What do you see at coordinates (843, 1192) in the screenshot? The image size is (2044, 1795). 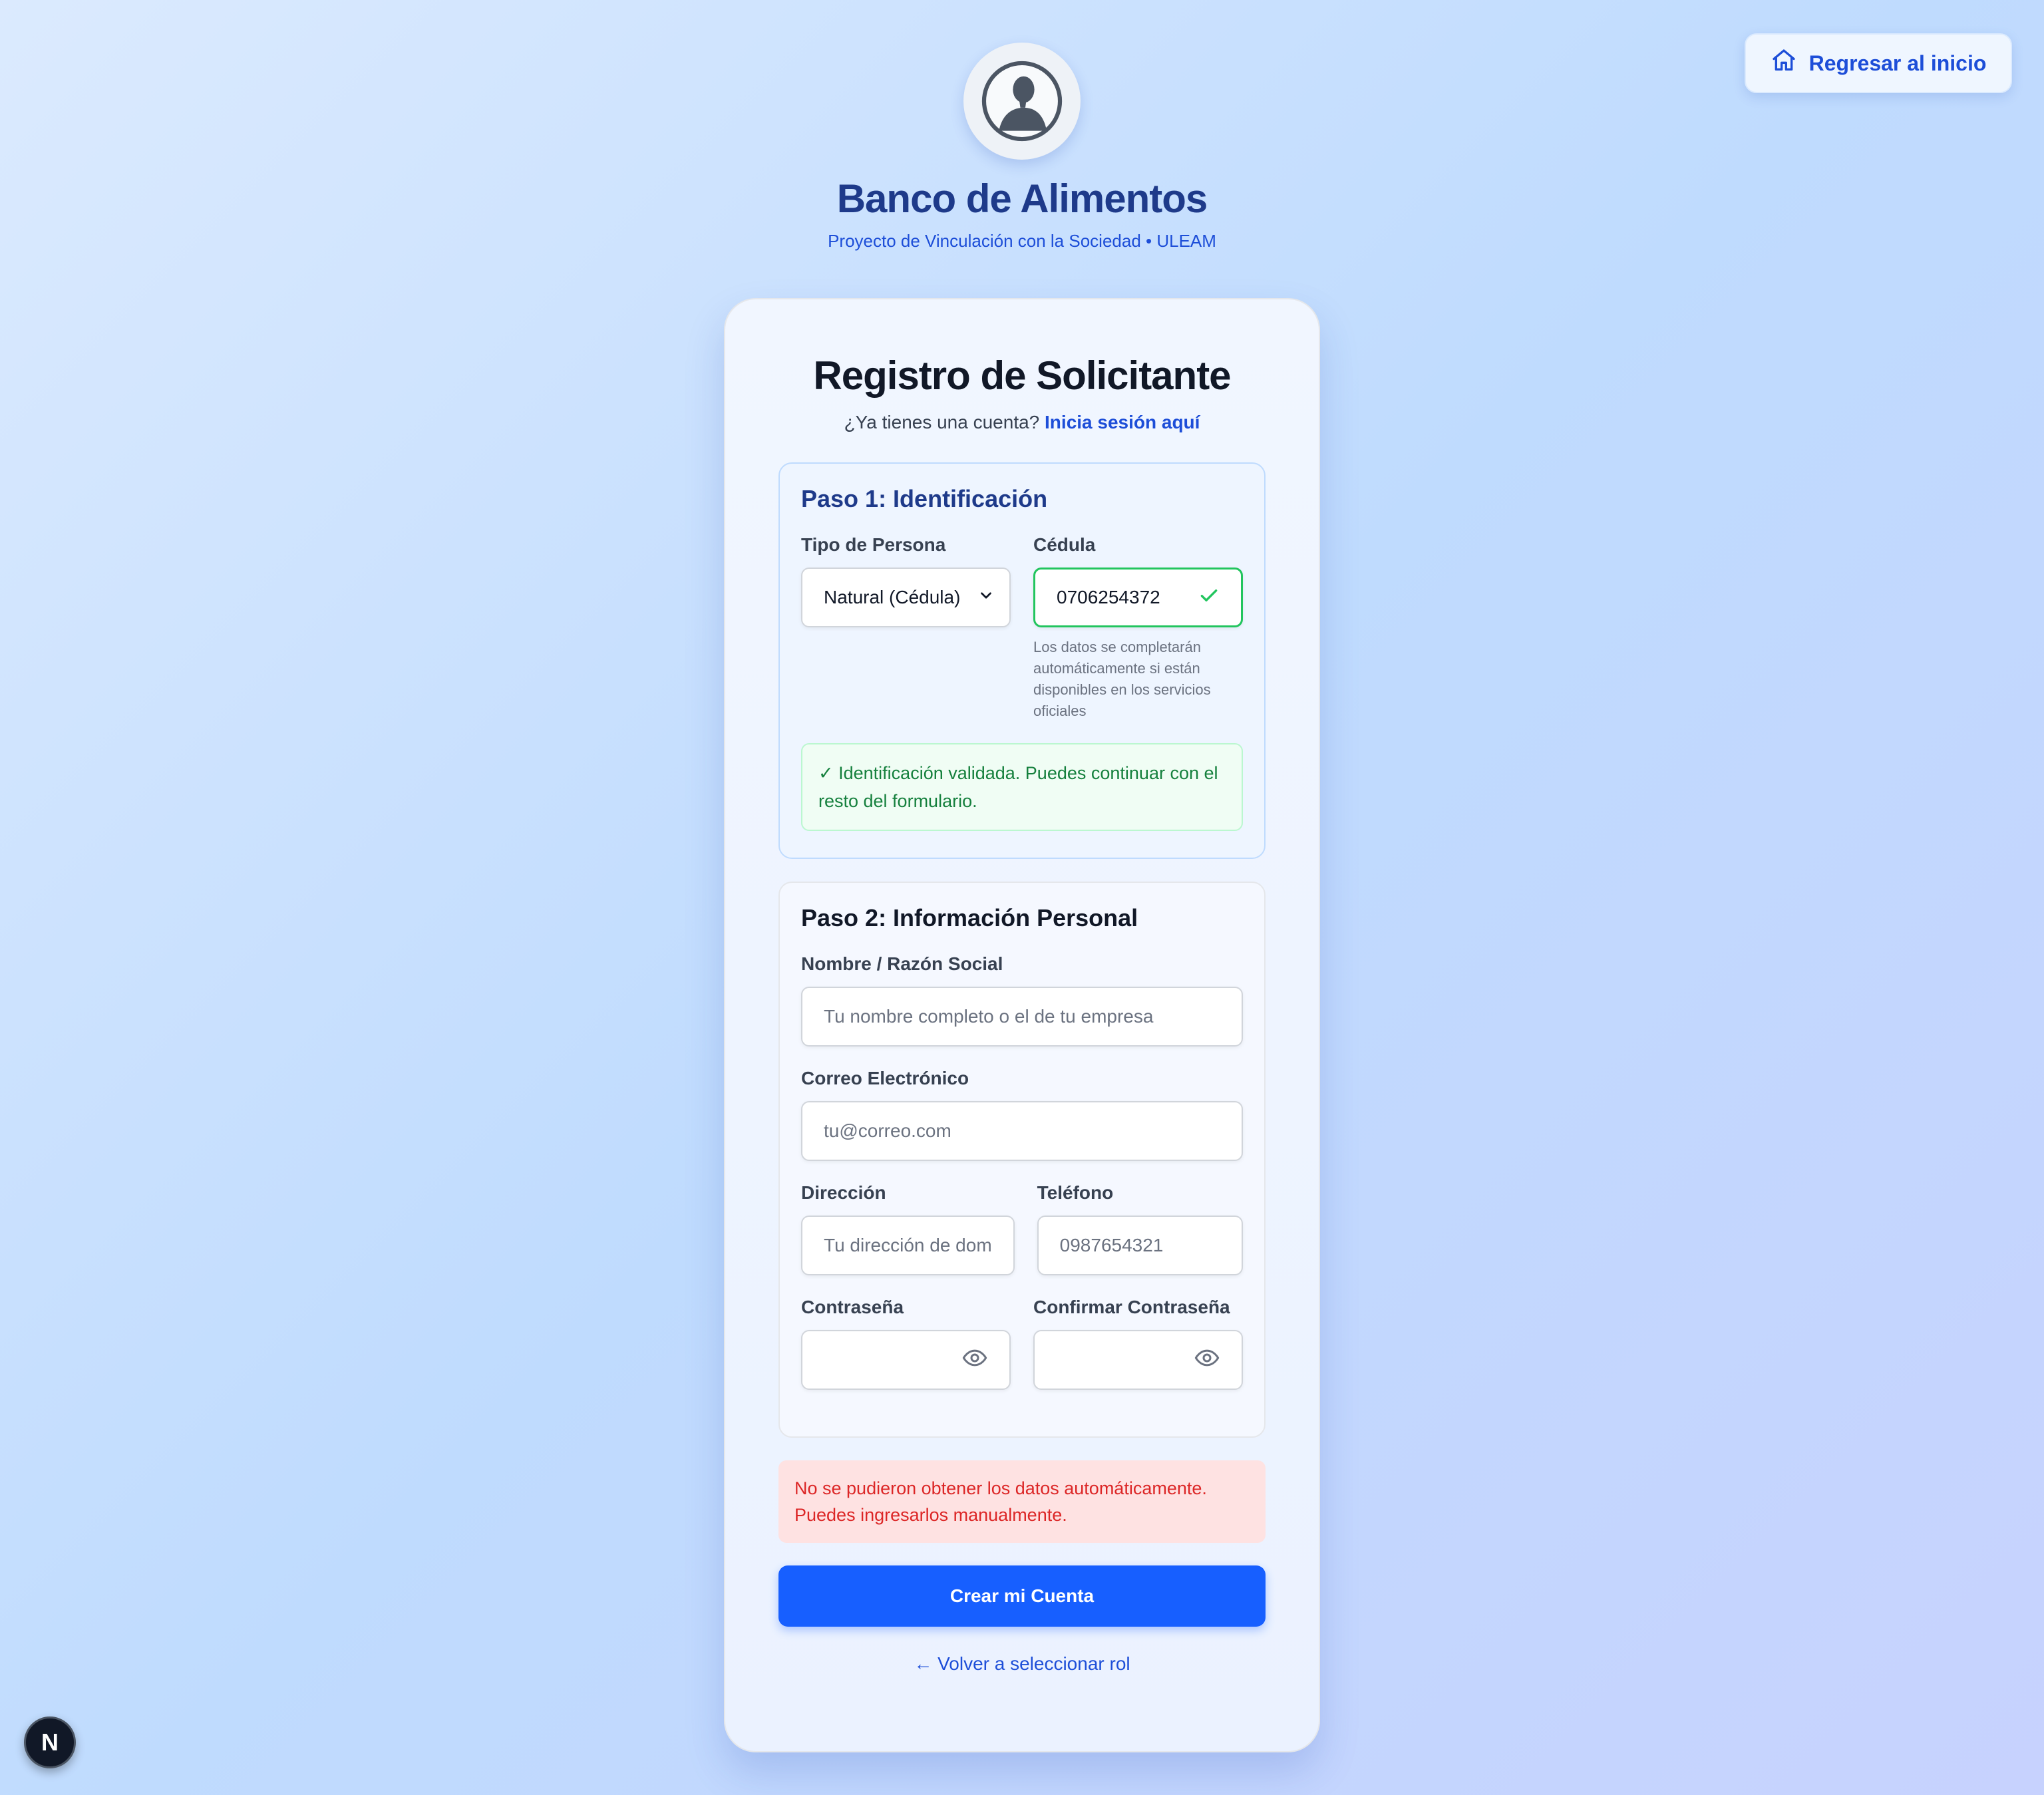 I see `address-label: Dirección` at bounding box center [843, 1192].